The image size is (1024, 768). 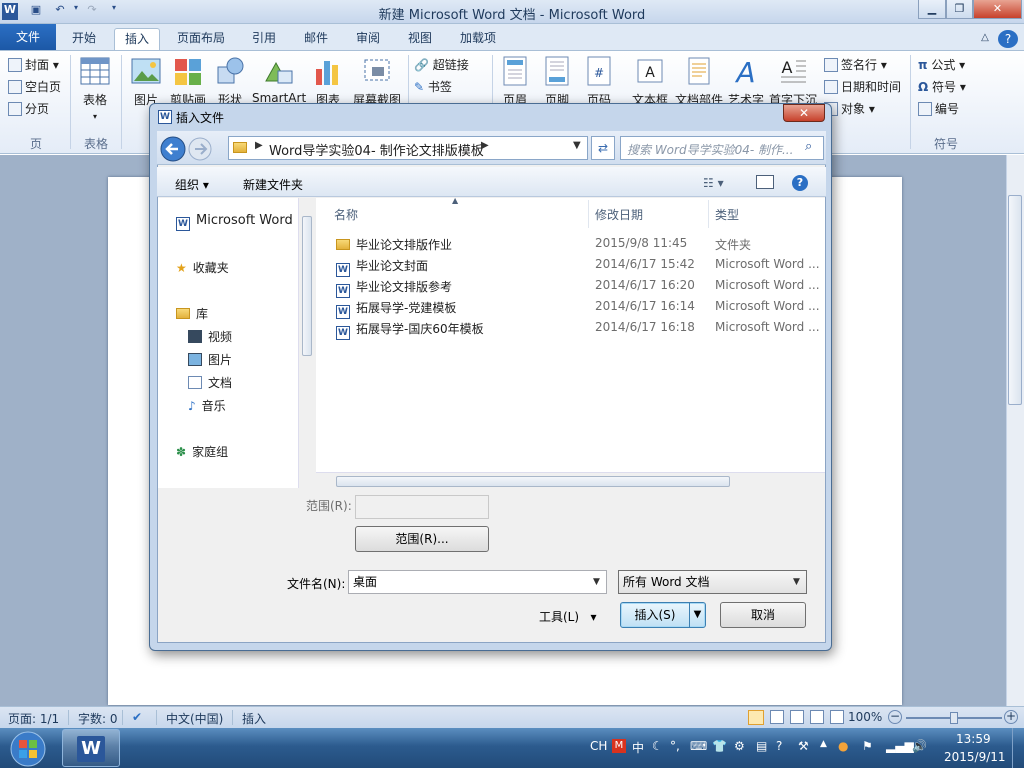 What do you see at coordinates (28, 37) in the screenshot?
I see `tab-file: 文件` at bounding box center [28, 37].